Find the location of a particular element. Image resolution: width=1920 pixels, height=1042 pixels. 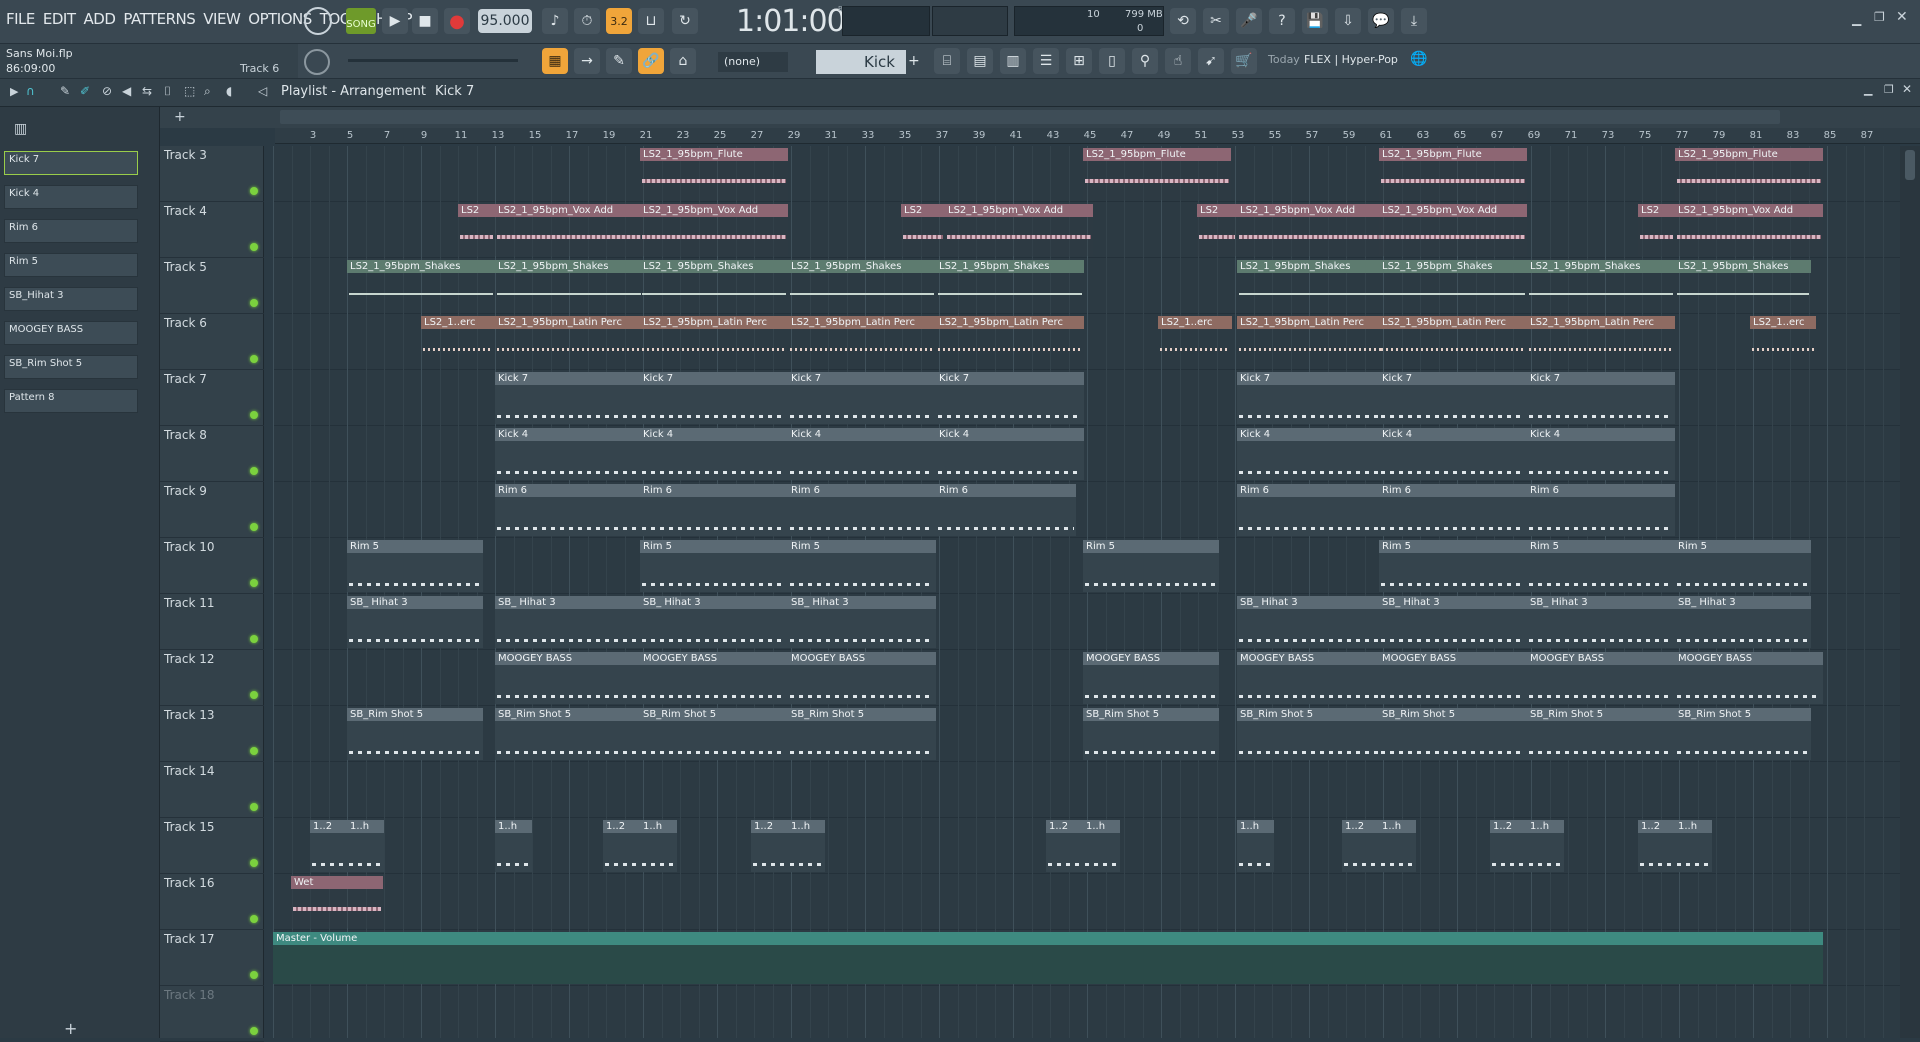

track-header: Track 10 is located at coordinates (212, 566).